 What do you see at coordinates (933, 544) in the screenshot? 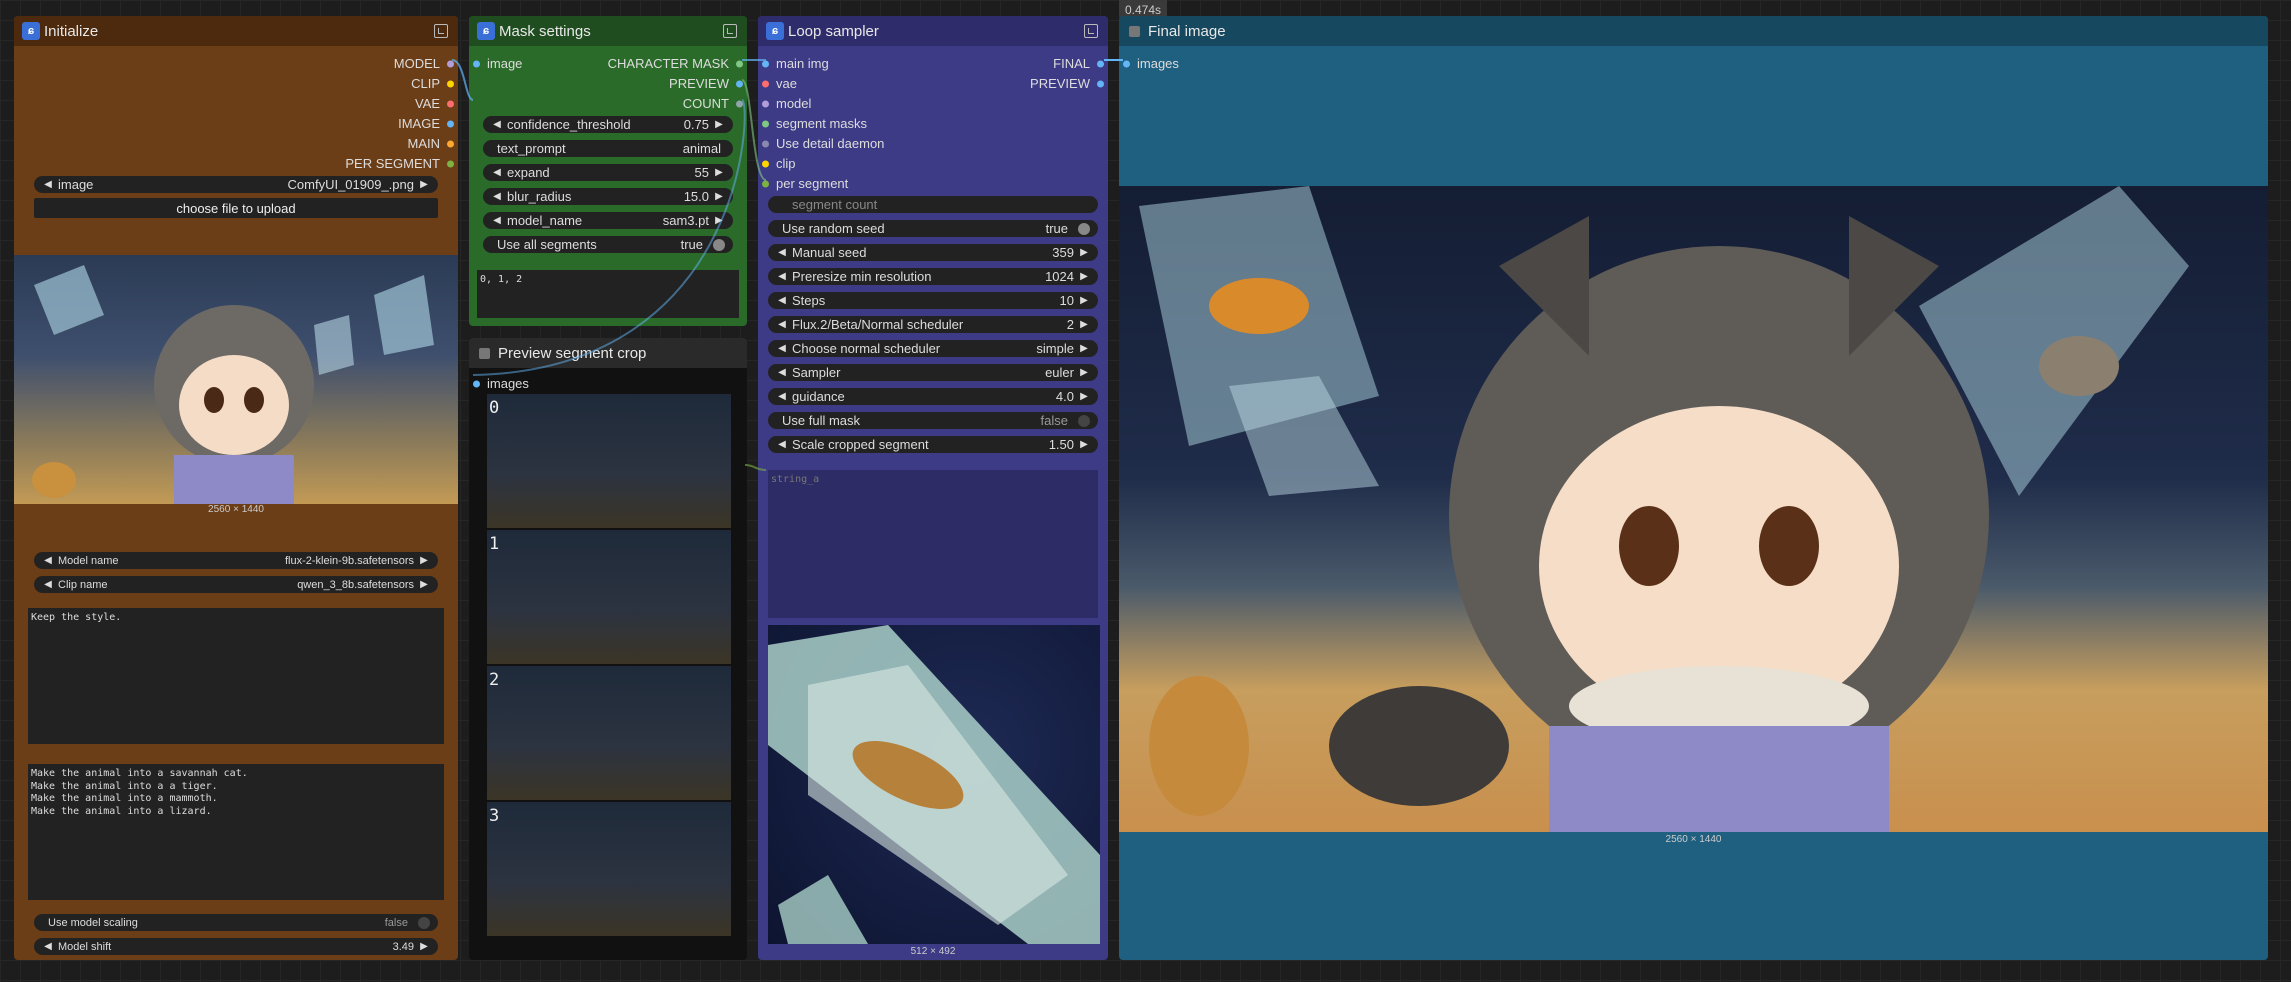
I see `string-a-textarea: string_a` at bounding box center [933, 544].